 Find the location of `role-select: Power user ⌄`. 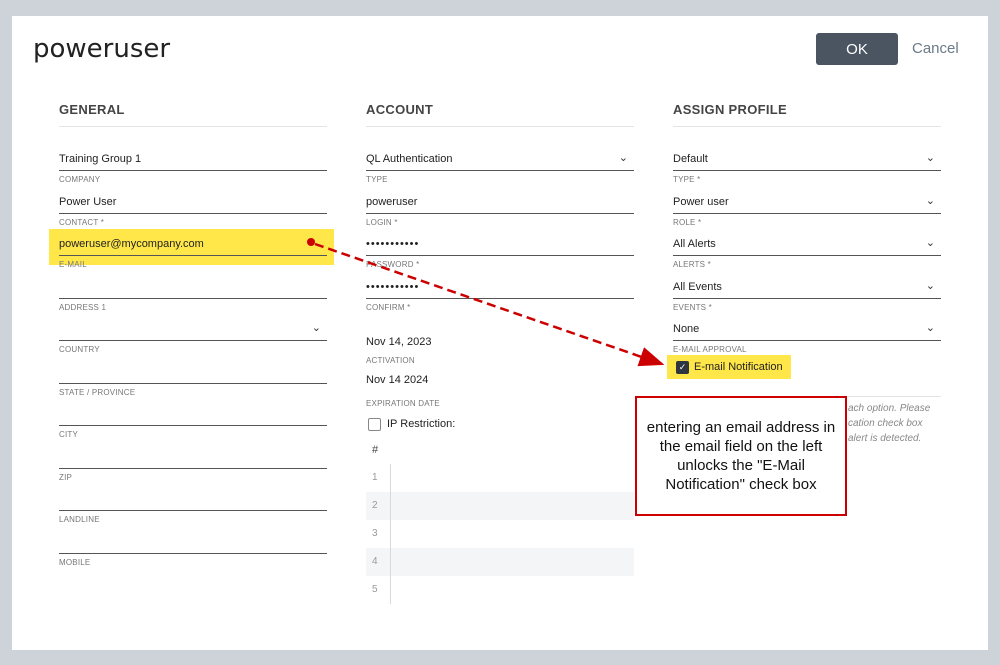

role-select: Power user ⌄ is located at coordinates (807, 201).